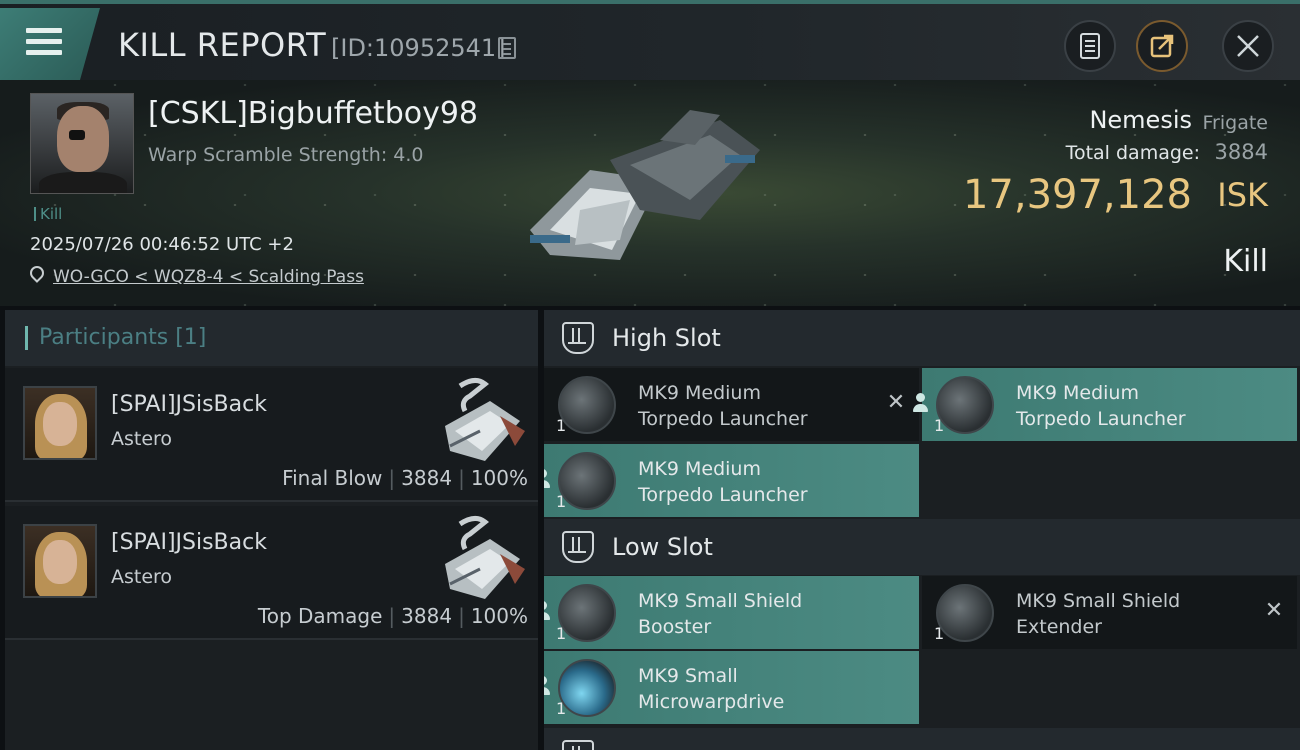  I want to click on document-button, so click(1090, 46).